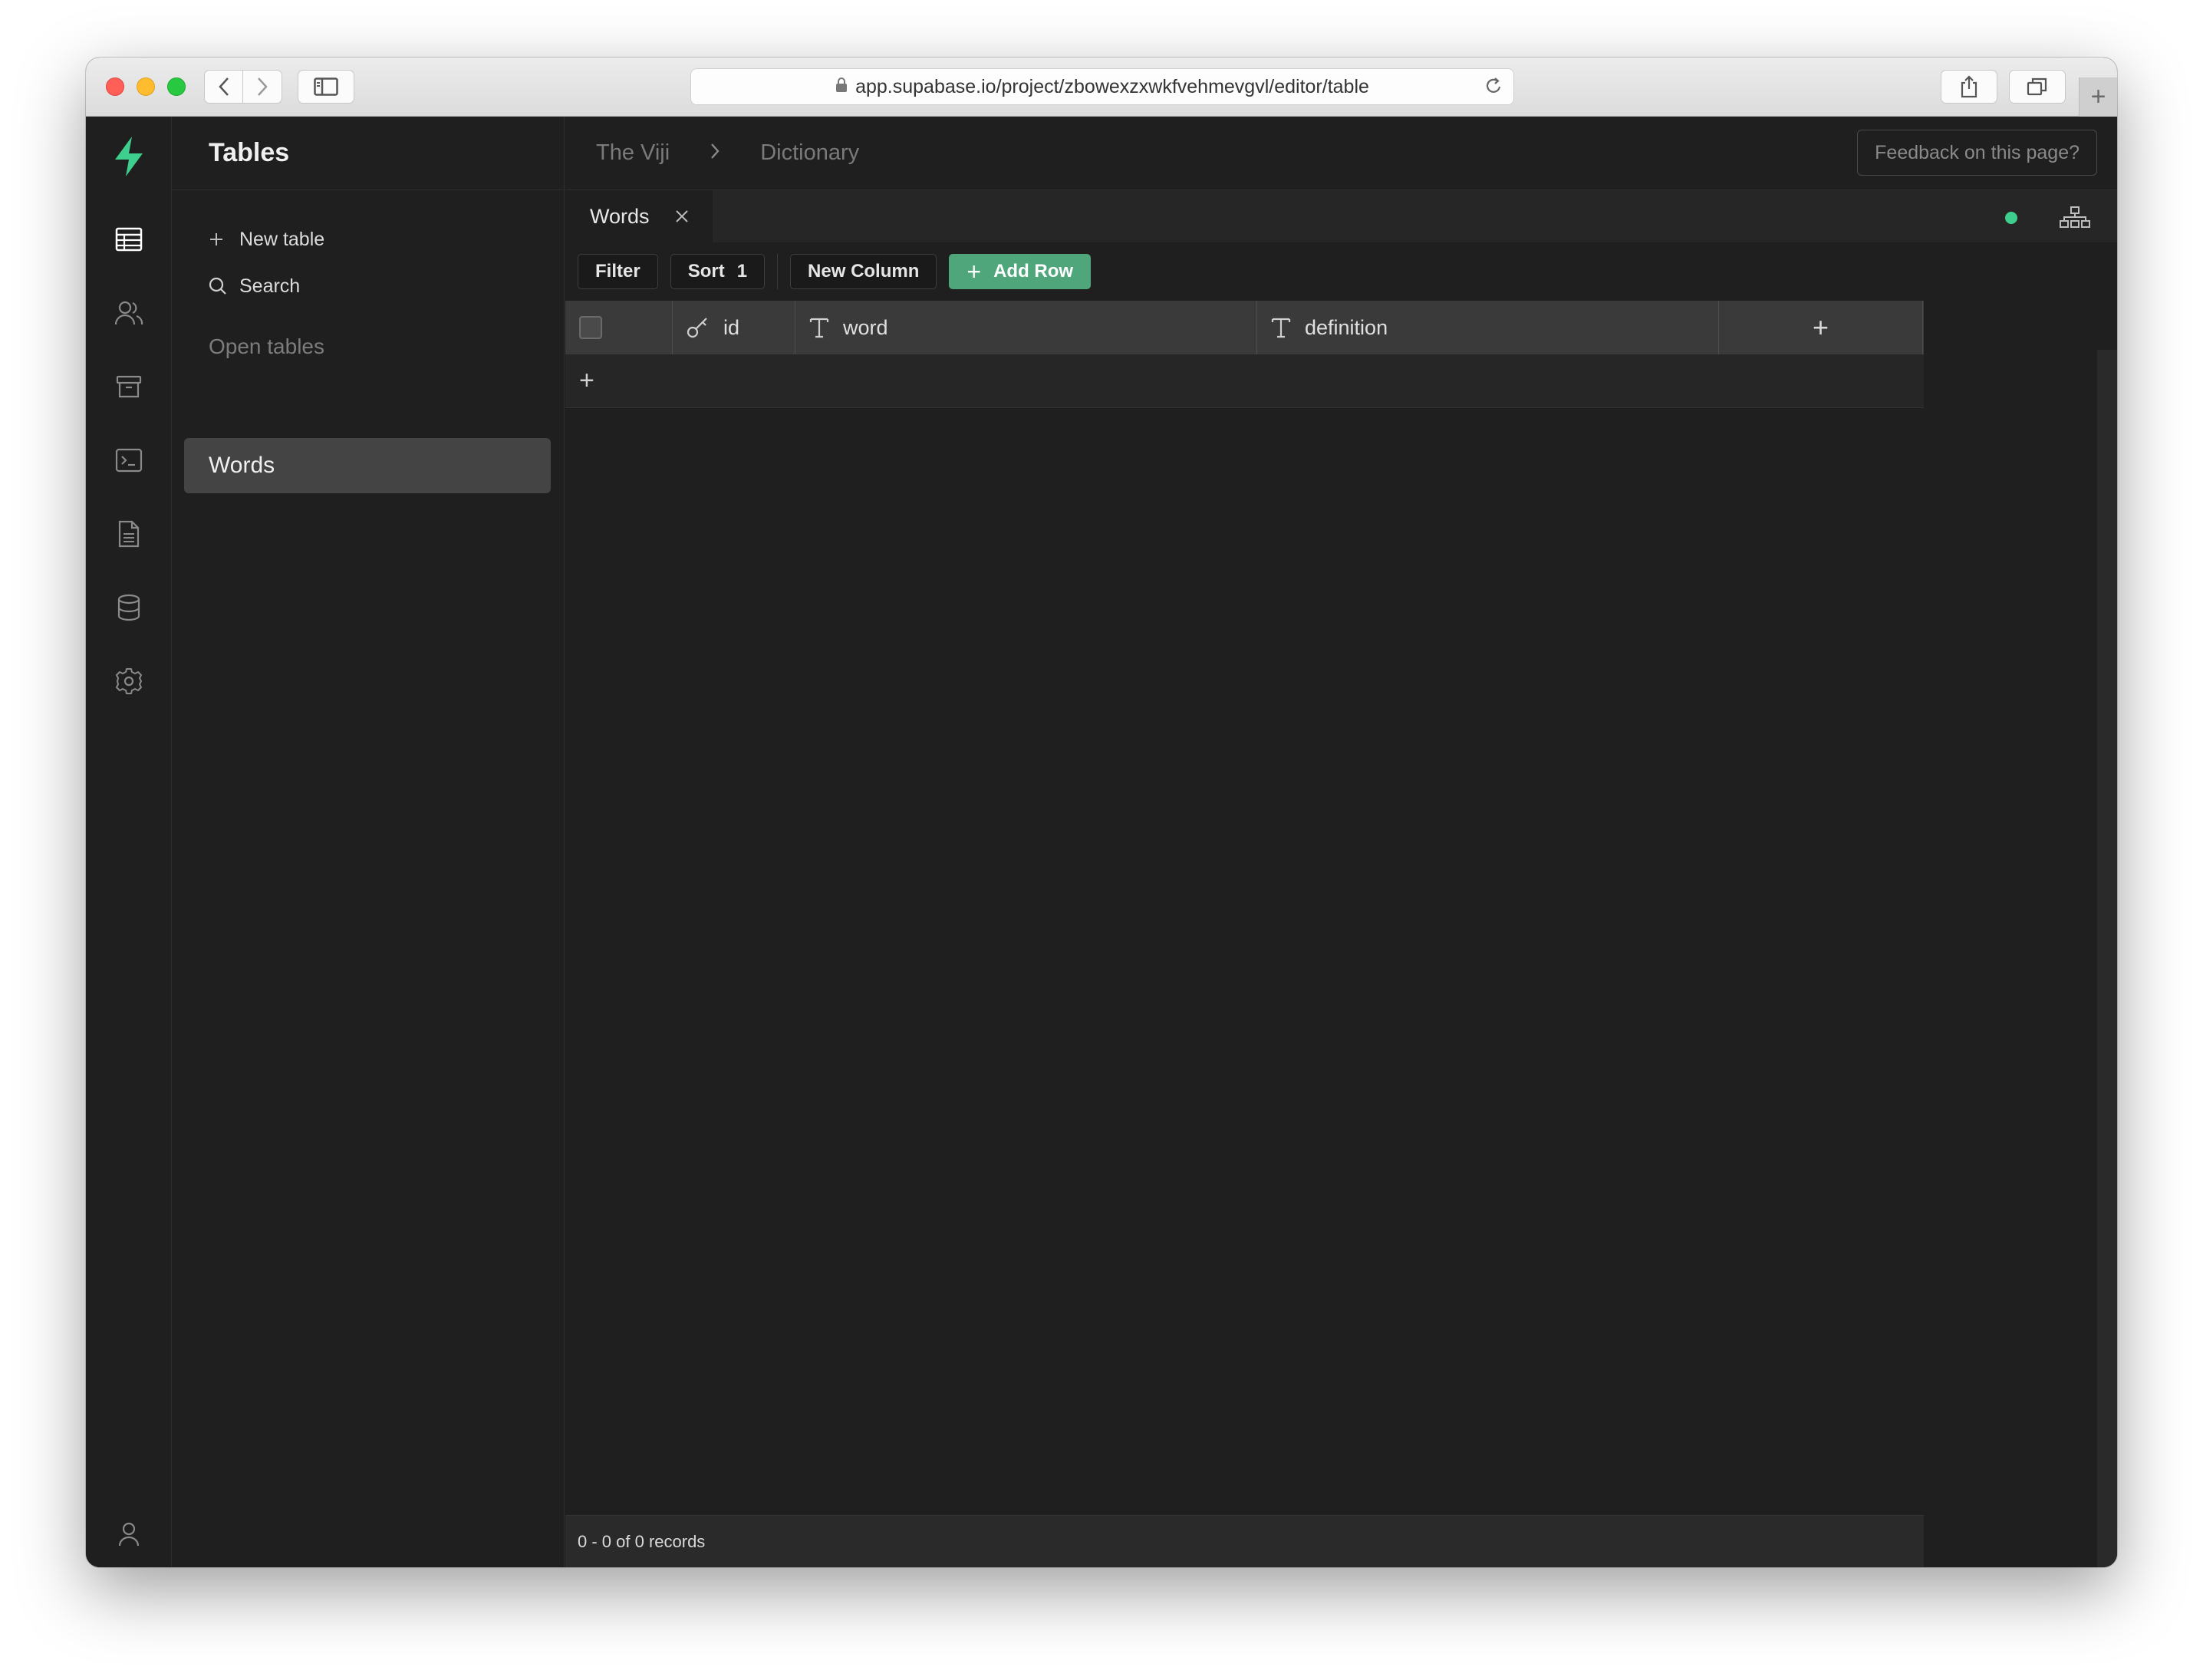 The width and height of the screenshot is (2203, 1680). I want to click on grid-toolbar: Filter Sort 1 New Column + Add Row, so click(1341, 271).